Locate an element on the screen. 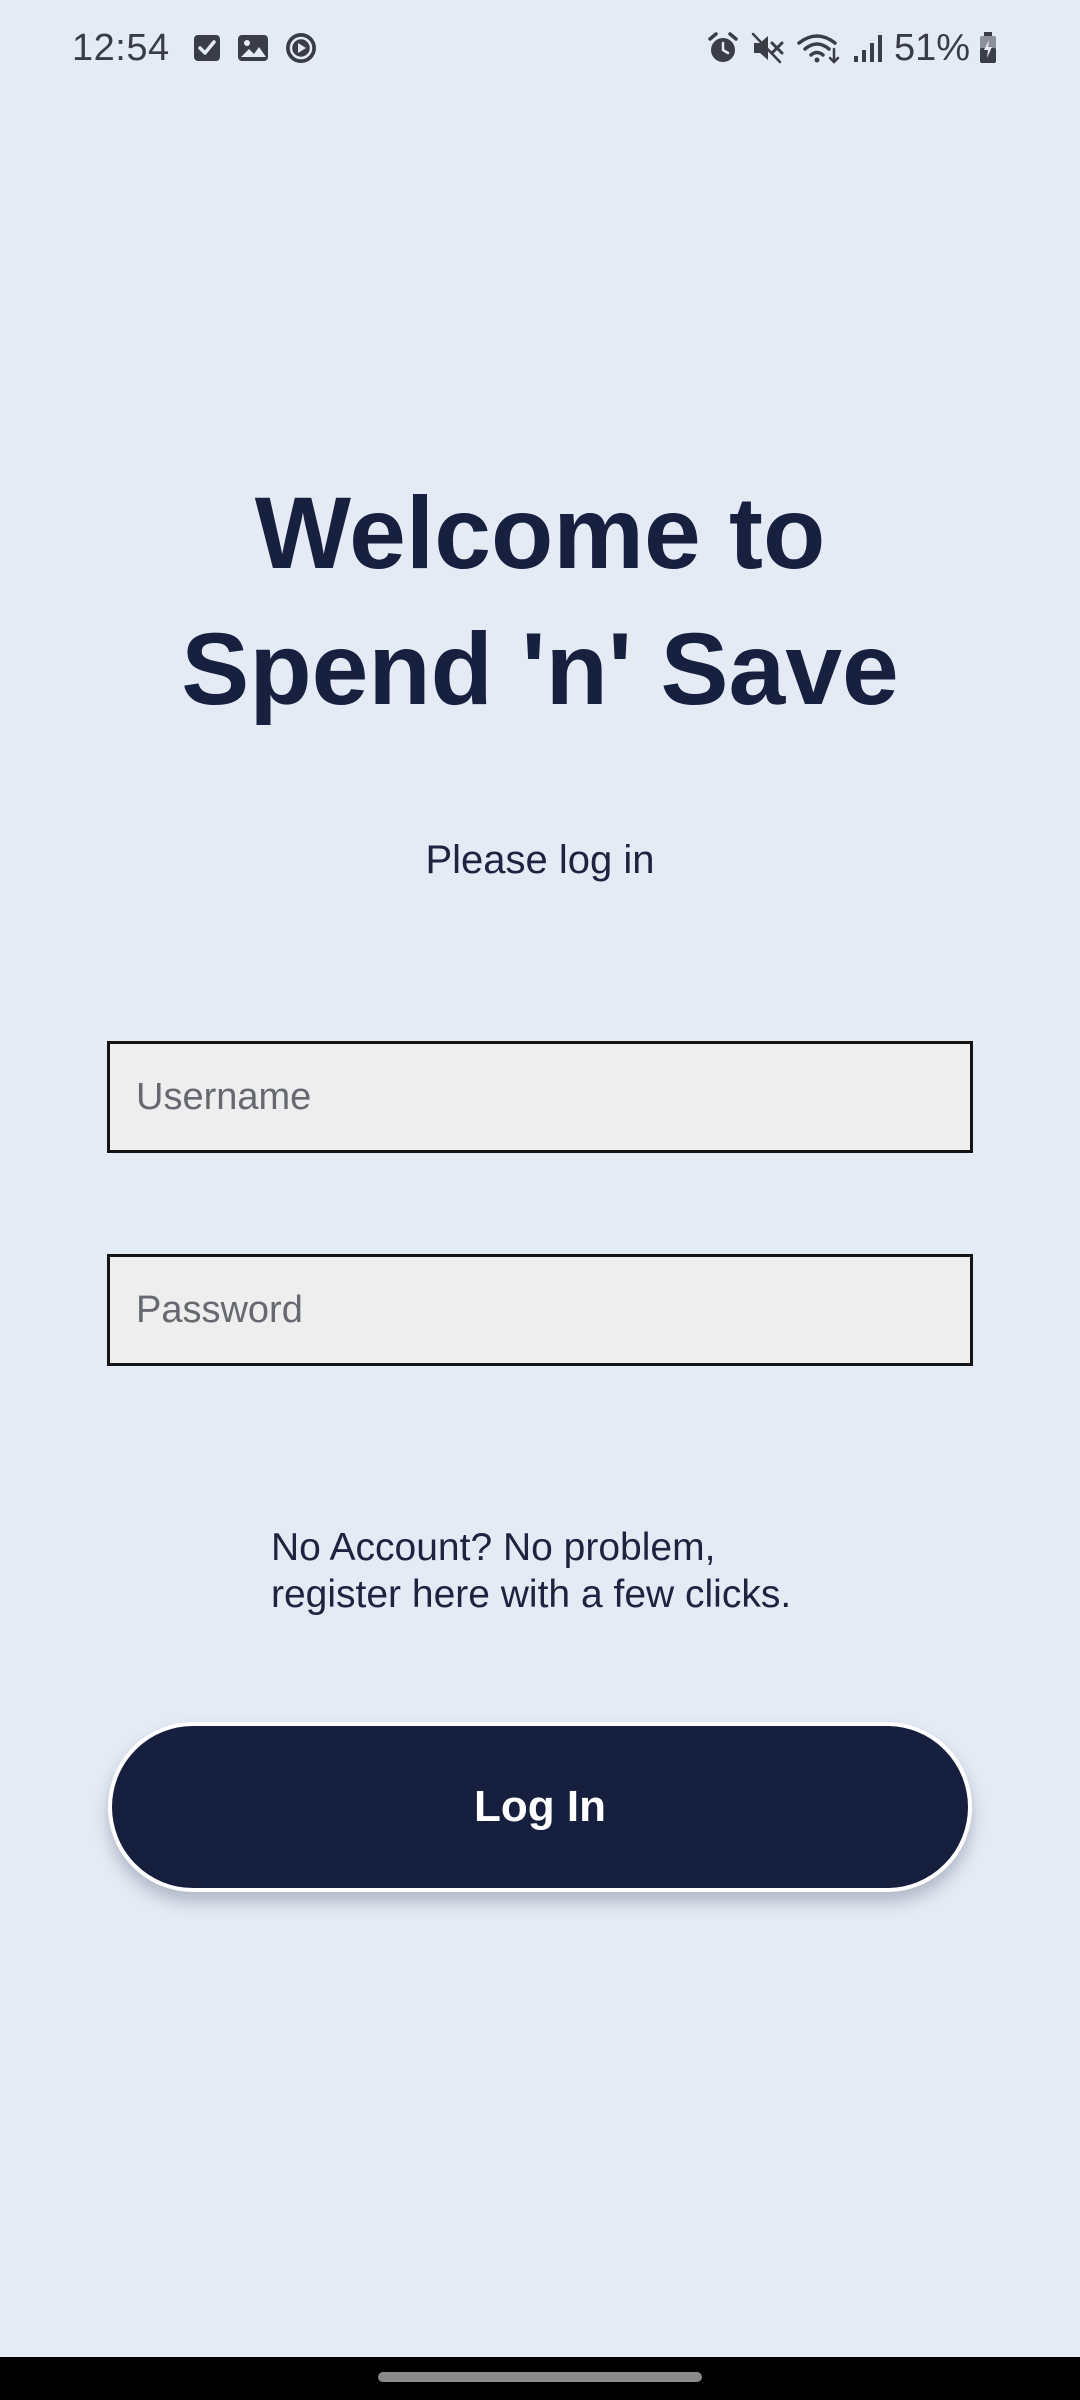 This screenshot has width=1080, height=2400. battery-percent: 51% is located at coordinates (931, 47).